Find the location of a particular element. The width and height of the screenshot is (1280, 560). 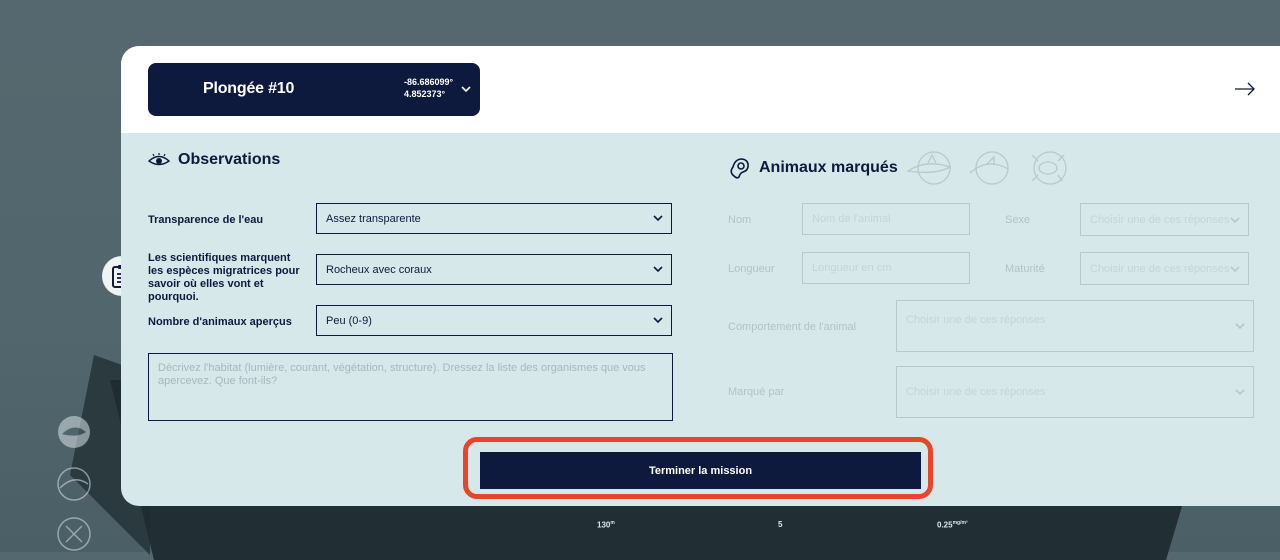

behavior-placeholder: Choisir une de ces réponses is located at coordinates (976, 320).